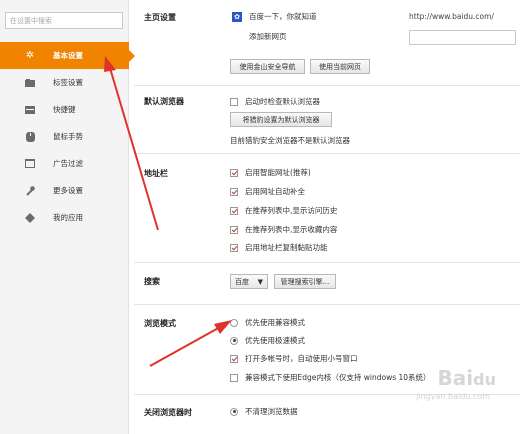  What do you see at coordinates (453, 396) in the screenshot?
I see `watermark-subtext: jingyan.baidu.com` at bounding box center [453, 396].